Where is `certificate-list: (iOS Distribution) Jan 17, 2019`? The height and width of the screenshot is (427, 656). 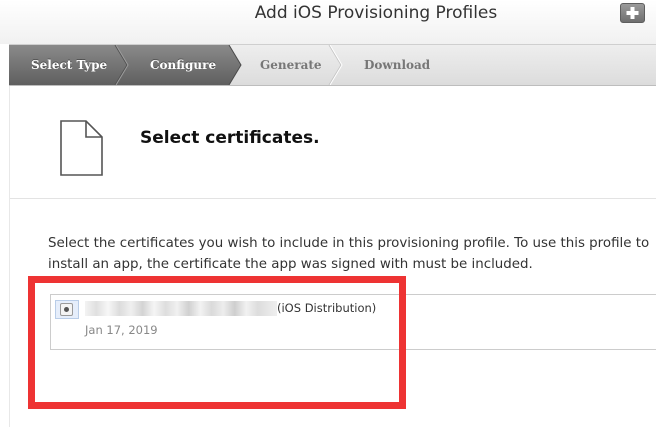 certificate-list: (iOS Distribution) Jan 17, 2019 is located at coordinates (353, 322).